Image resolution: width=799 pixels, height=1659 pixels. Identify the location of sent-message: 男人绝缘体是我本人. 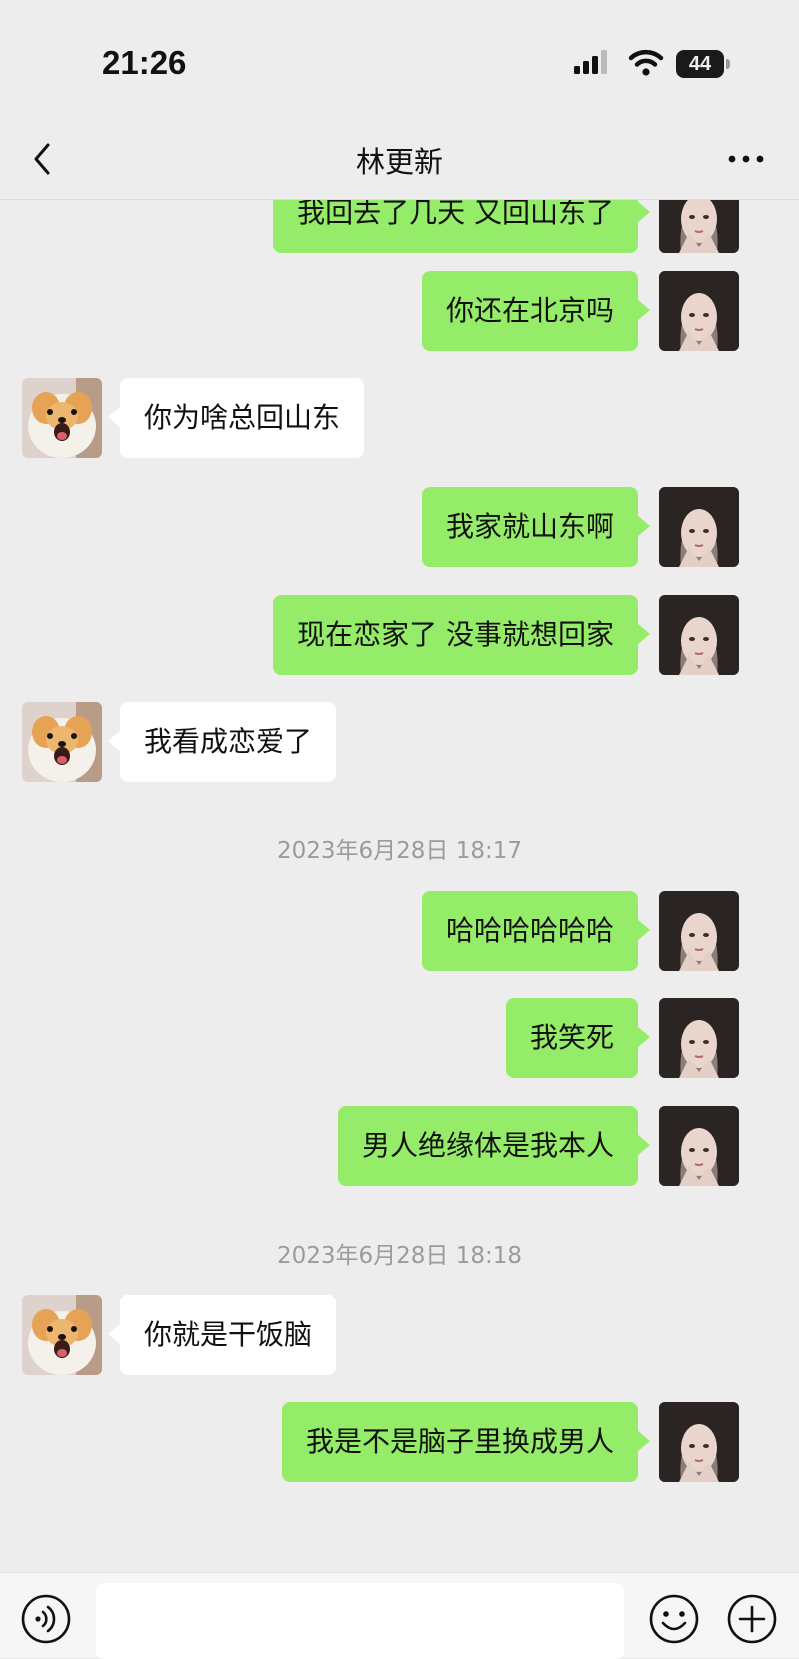
(399, 1146).